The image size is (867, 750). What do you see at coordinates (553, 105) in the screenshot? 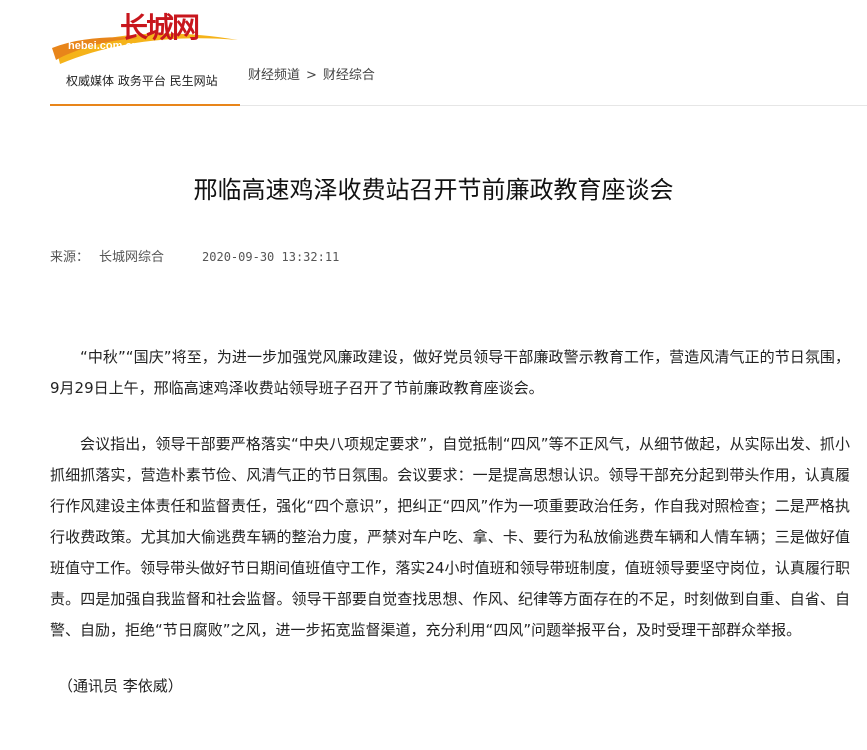
I see `header-divider` at bounding box center [553, 105].